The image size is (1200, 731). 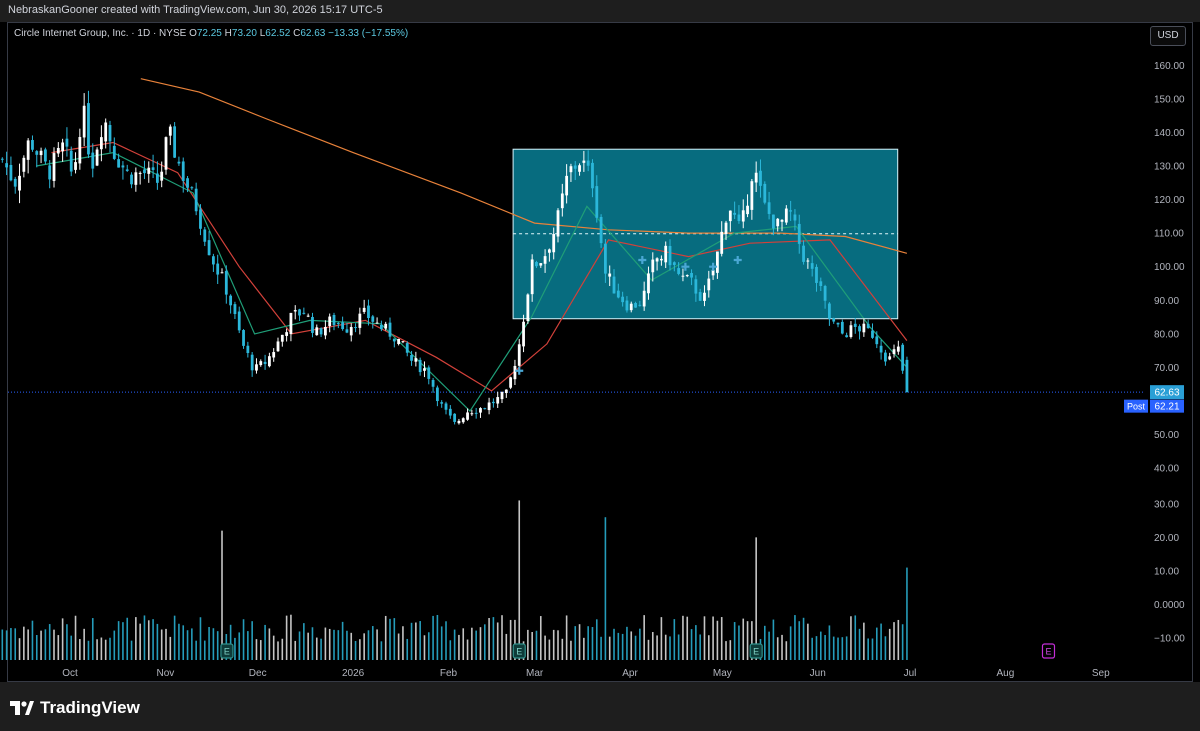 What do you see at coordinates (1101, 673) in the screenshot?
I see `time-tick-label: Sep` at bounding box center [1101, 673].